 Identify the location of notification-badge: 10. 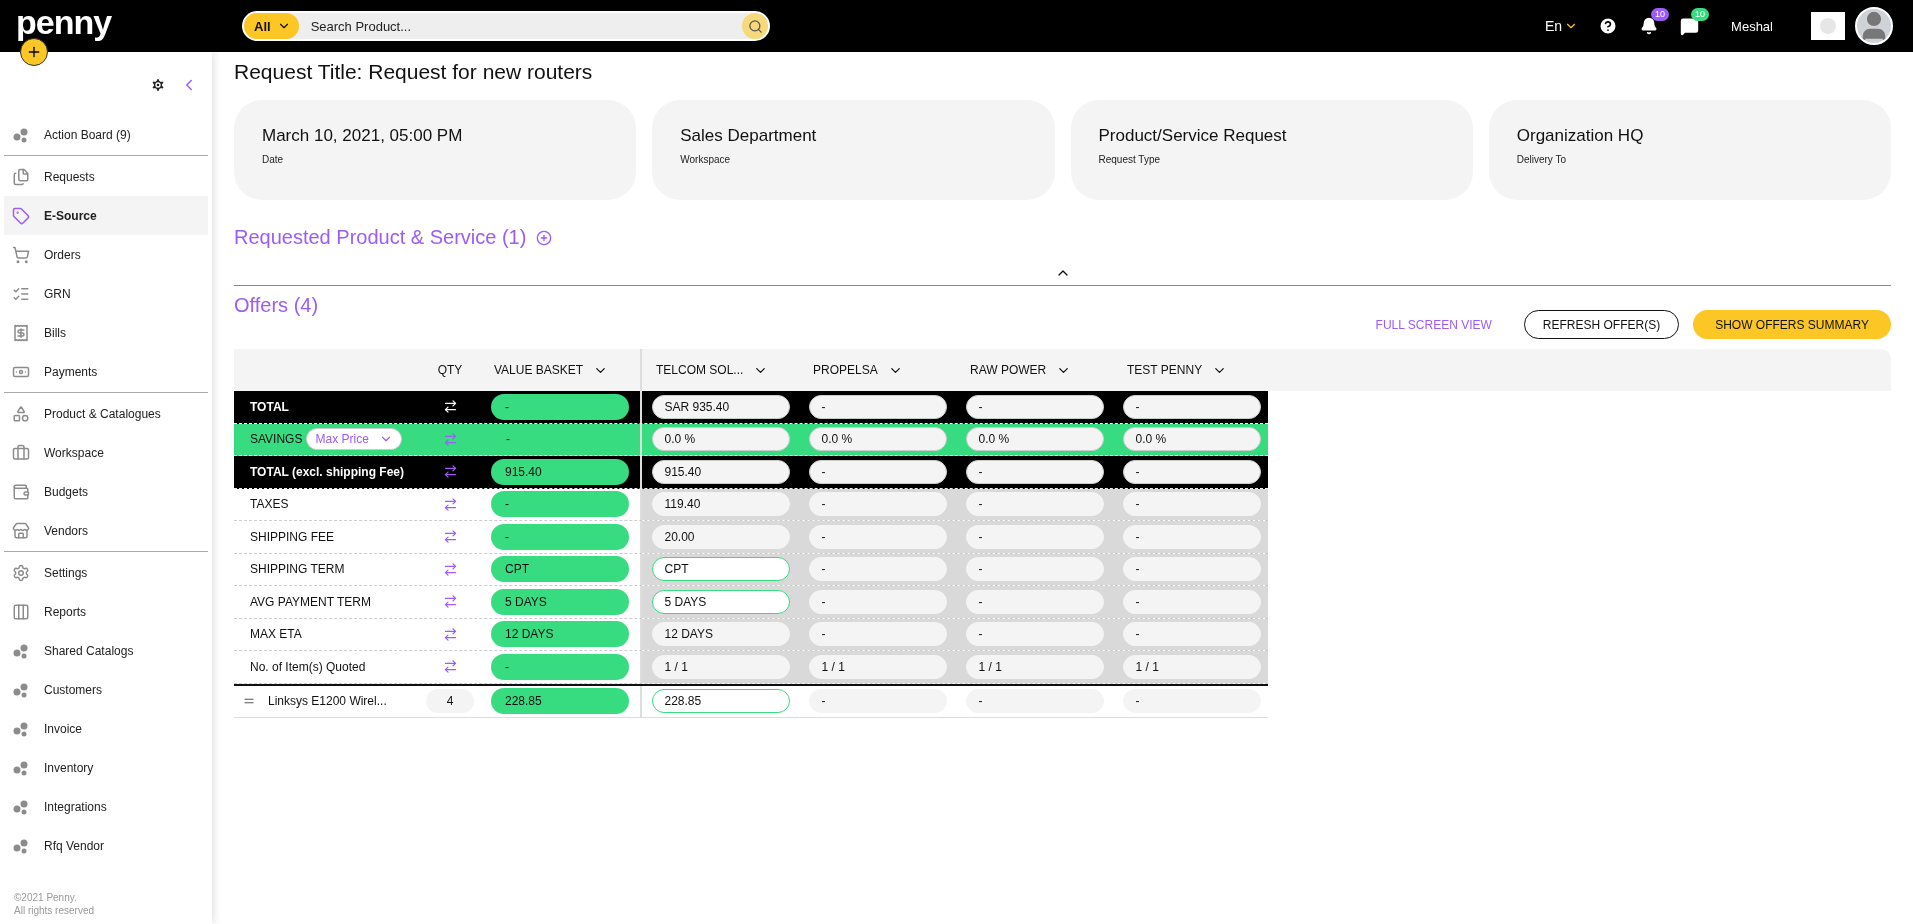
(1660, 14).